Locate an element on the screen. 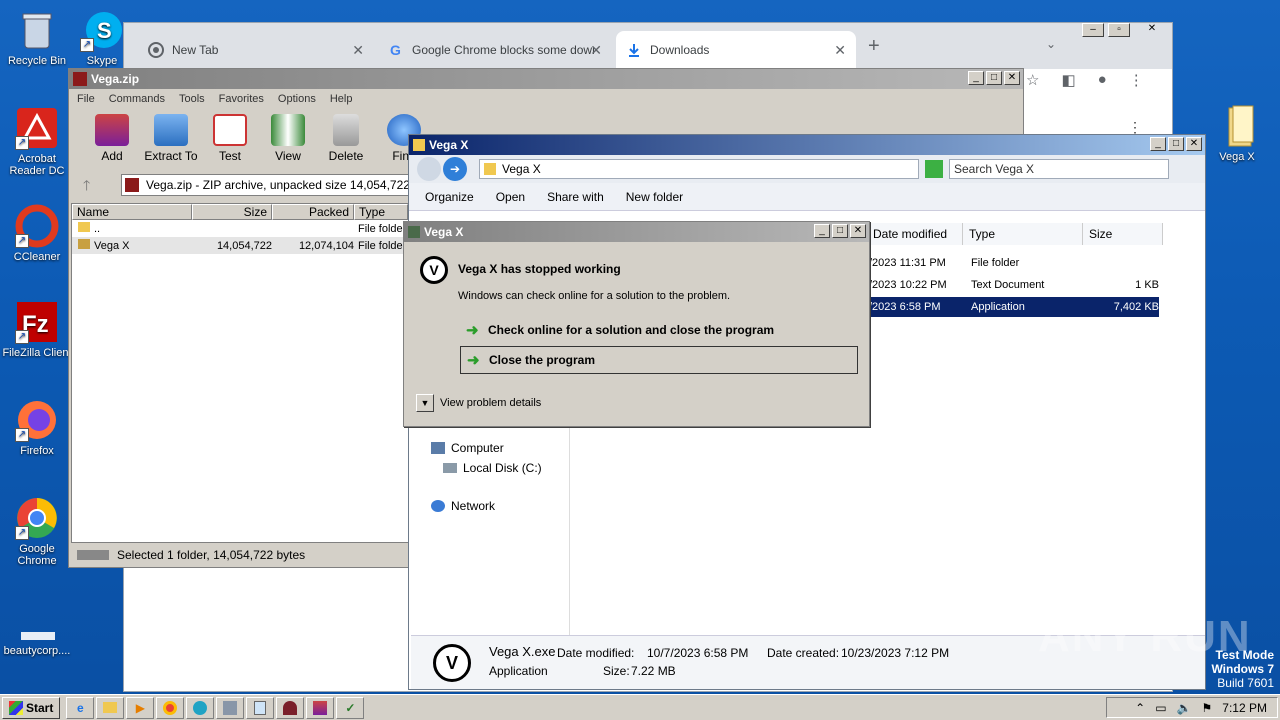  table-row: .. File folder is located at coordinates (240, 228).